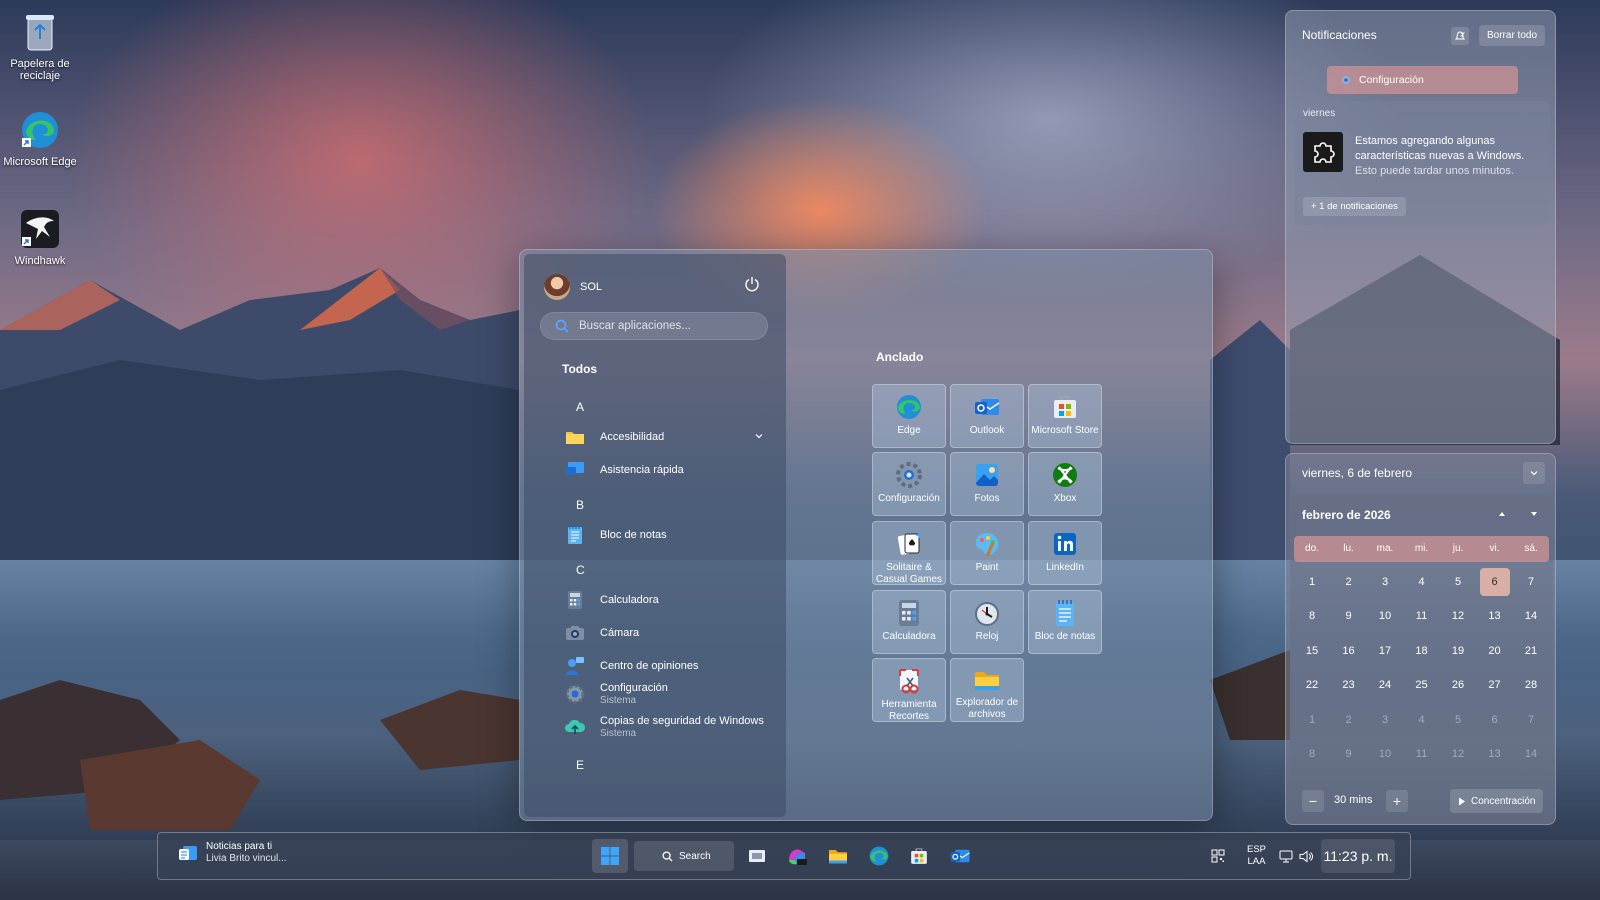 The image size is (1600, 900). Describe the element at coordinates (909, 553) in the screenshot. I see `pinned-tile-solitaire: Solitaire & Casual Games` at that location.